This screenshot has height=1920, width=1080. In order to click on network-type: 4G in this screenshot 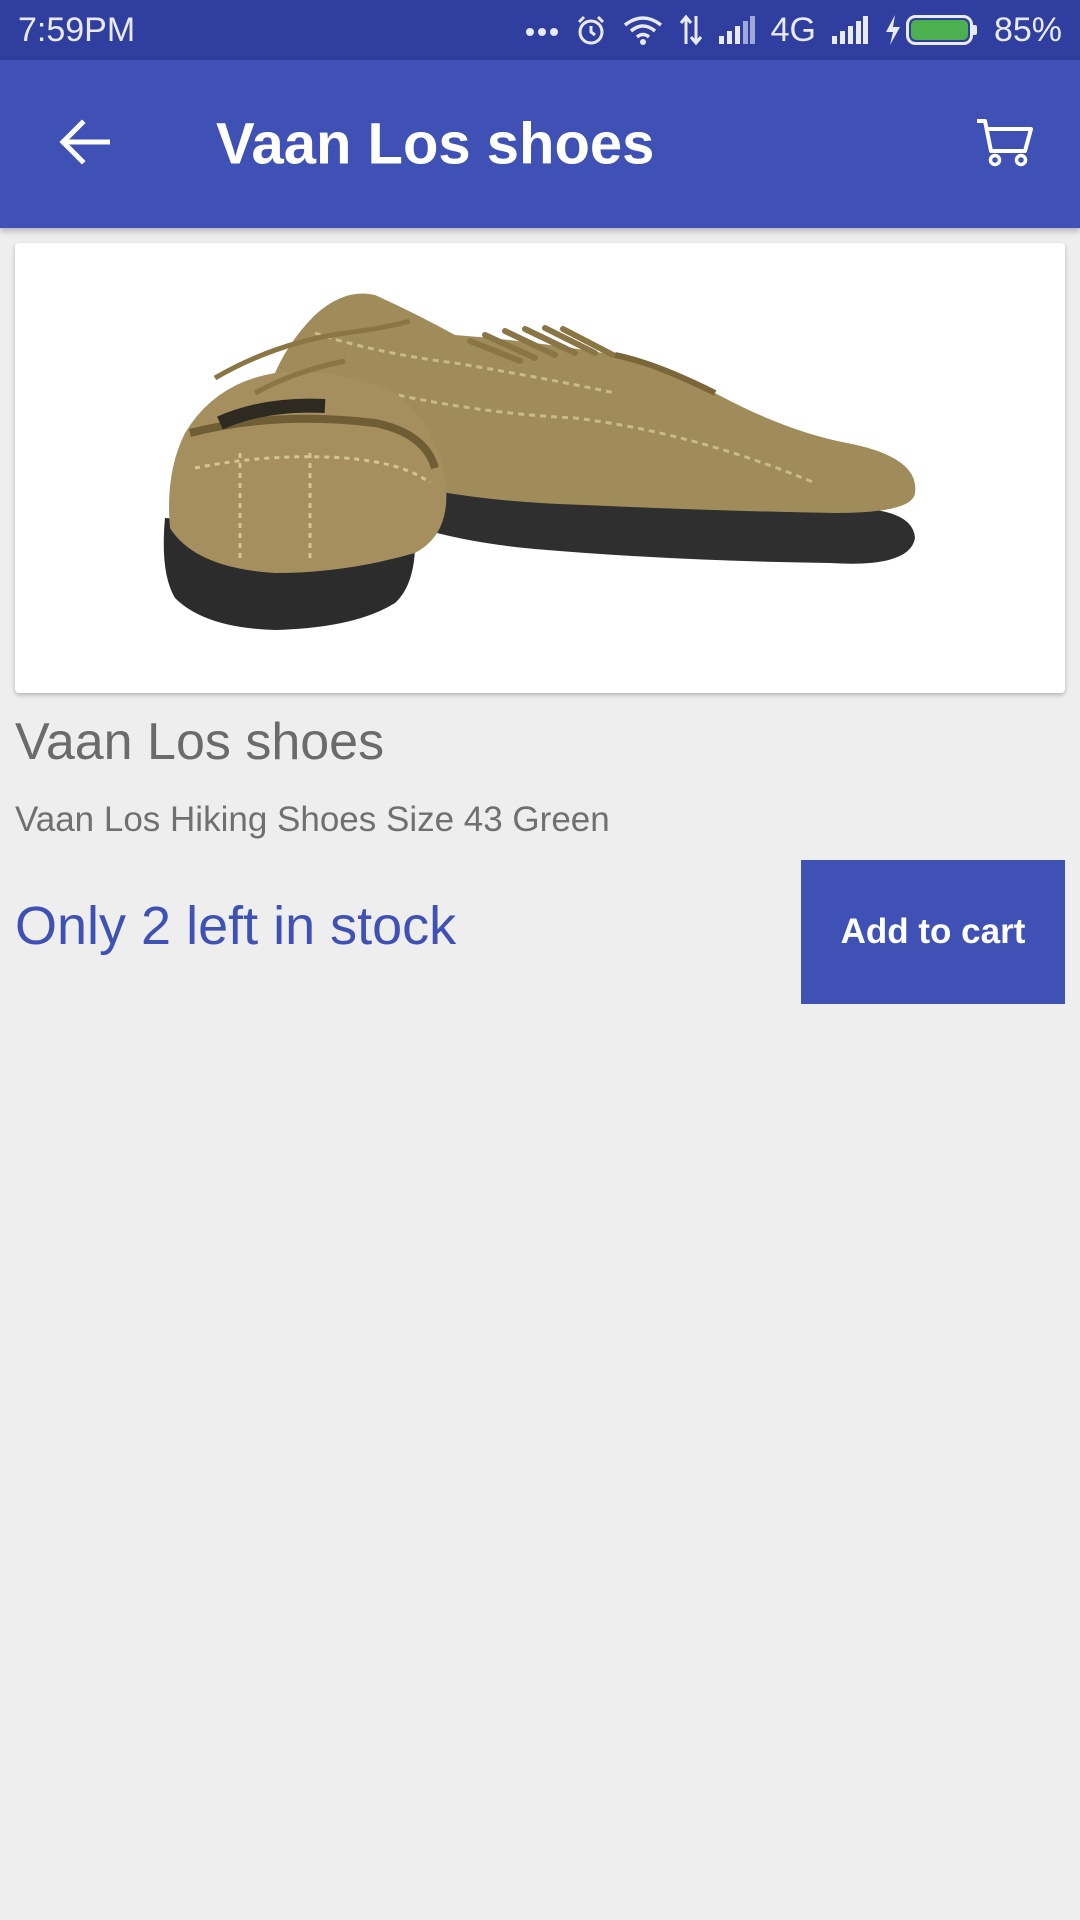, I will do `click(793, 29)`.